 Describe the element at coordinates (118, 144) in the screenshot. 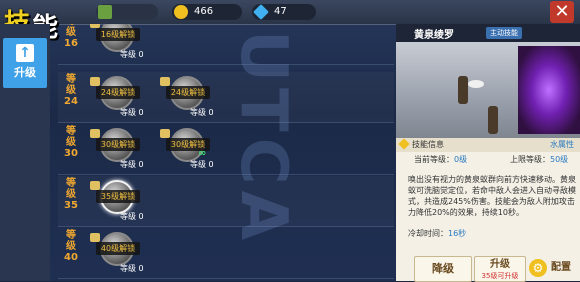

I see `unlock-label: 30级解锁` at that location.